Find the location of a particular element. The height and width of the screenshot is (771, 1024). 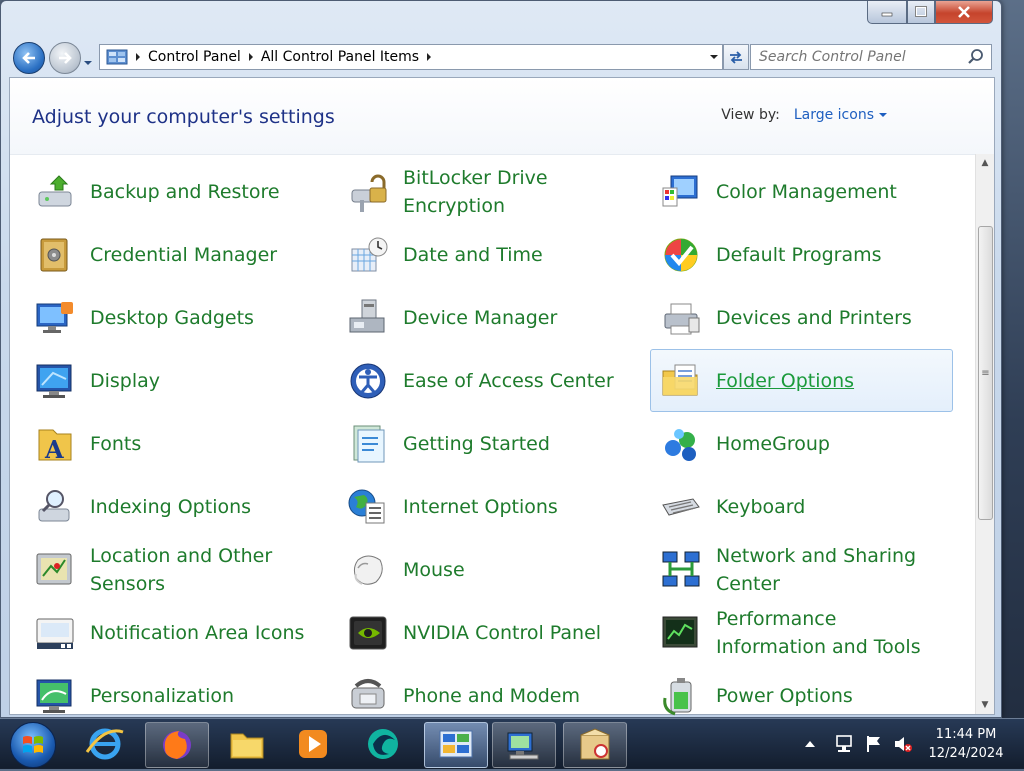

taskbar-app-internet-explorer is located at coordinates (105, 744).